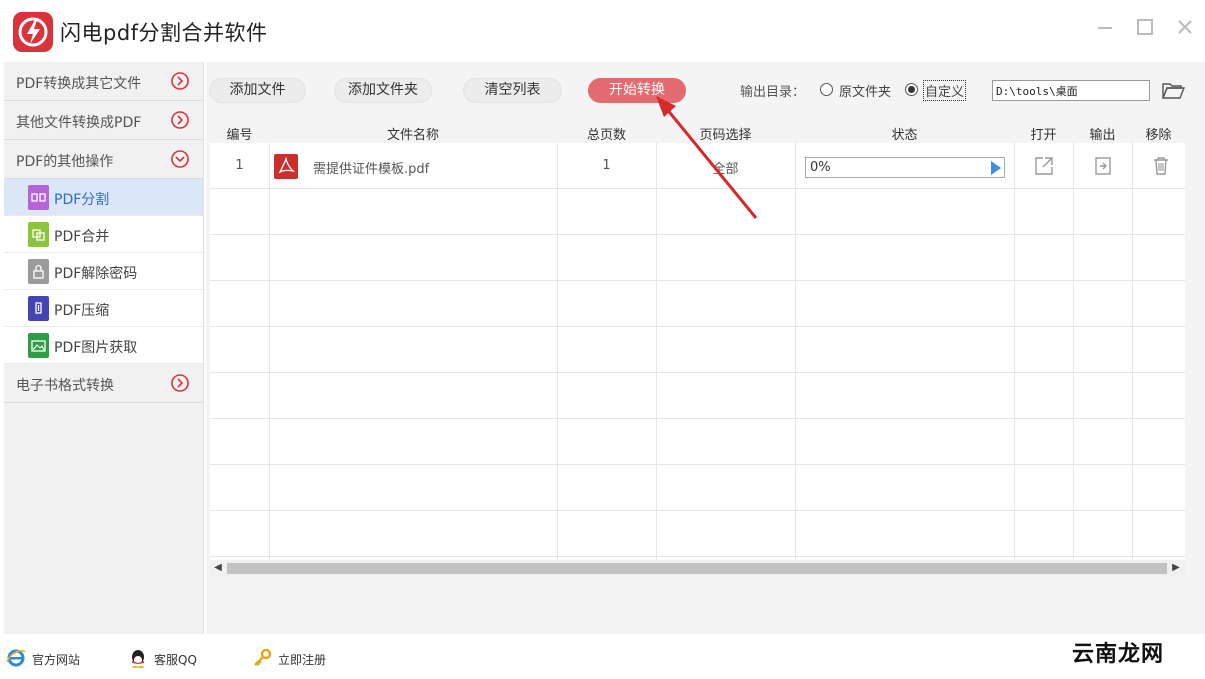  What do you see at coordinates (82, 311) in the screenshot?
I see `sidebar-item-label: PDF压缩` at bounding box center [82, 311].